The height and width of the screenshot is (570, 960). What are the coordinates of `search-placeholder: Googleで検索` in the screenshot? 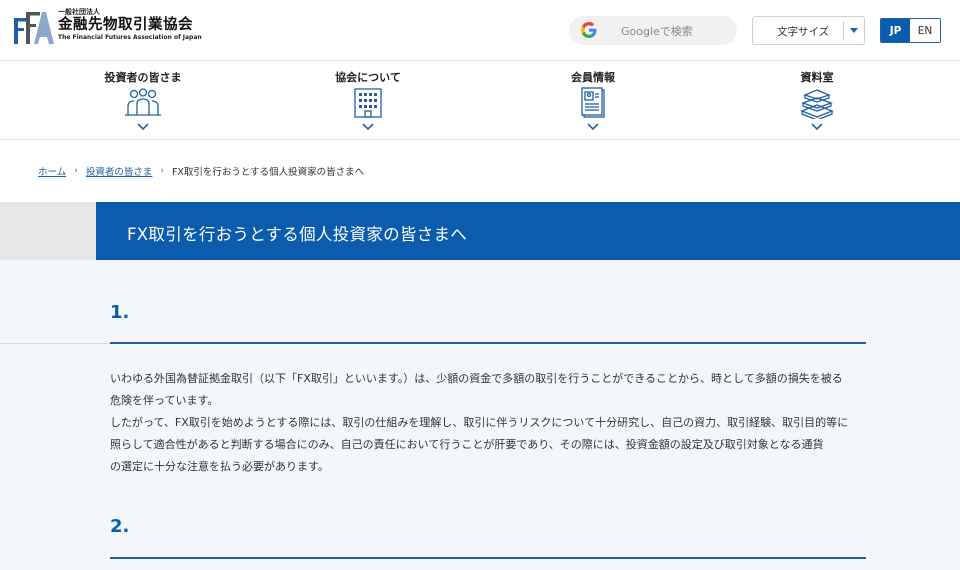 It's located at (657, 31).